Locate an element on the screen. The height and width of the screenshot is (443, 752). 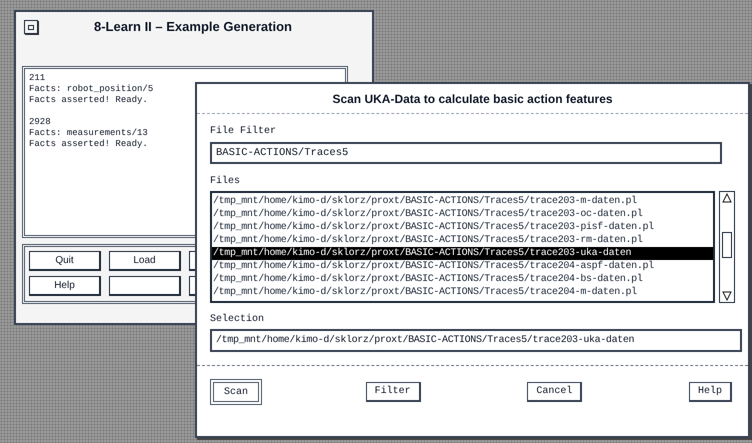
panel-button: Quit is located at coordinates (65, 261).